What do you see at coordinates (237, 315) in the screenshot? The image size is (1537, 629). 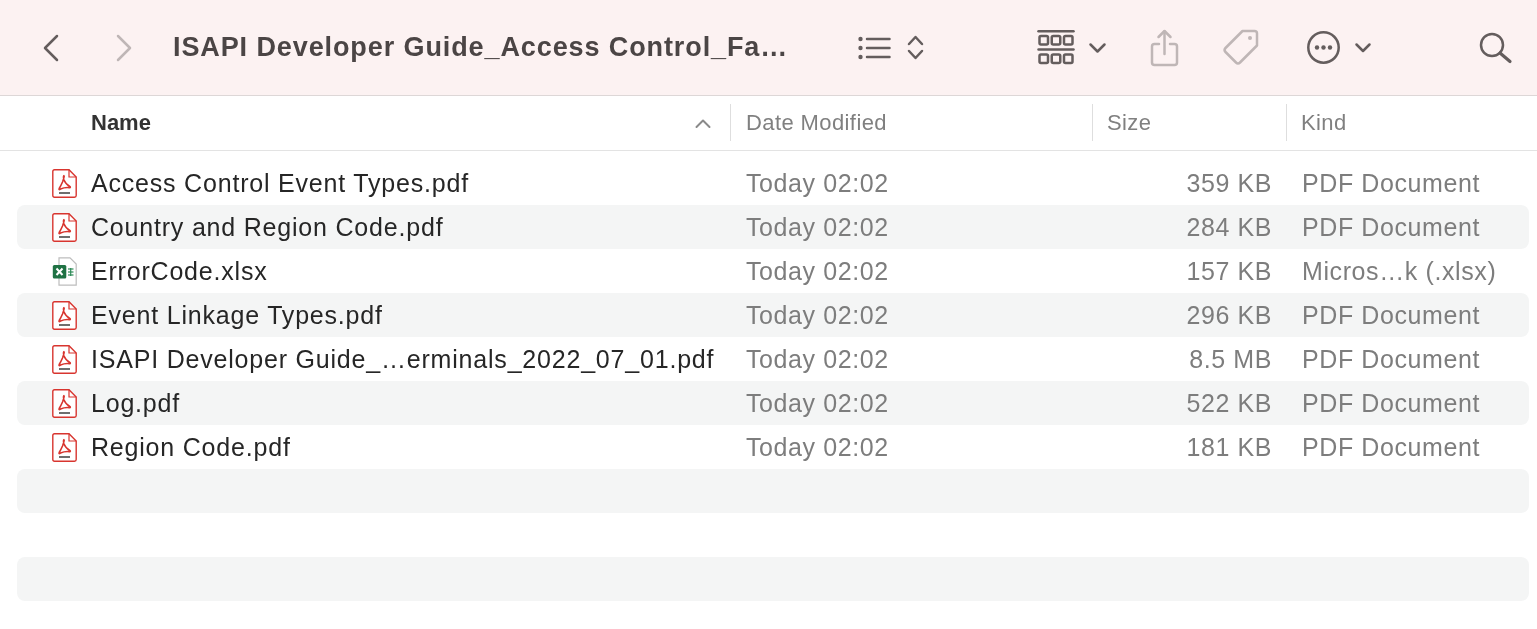 I see `file-name: Event Linkage Types.pdf` at bounding box center [237, 315].